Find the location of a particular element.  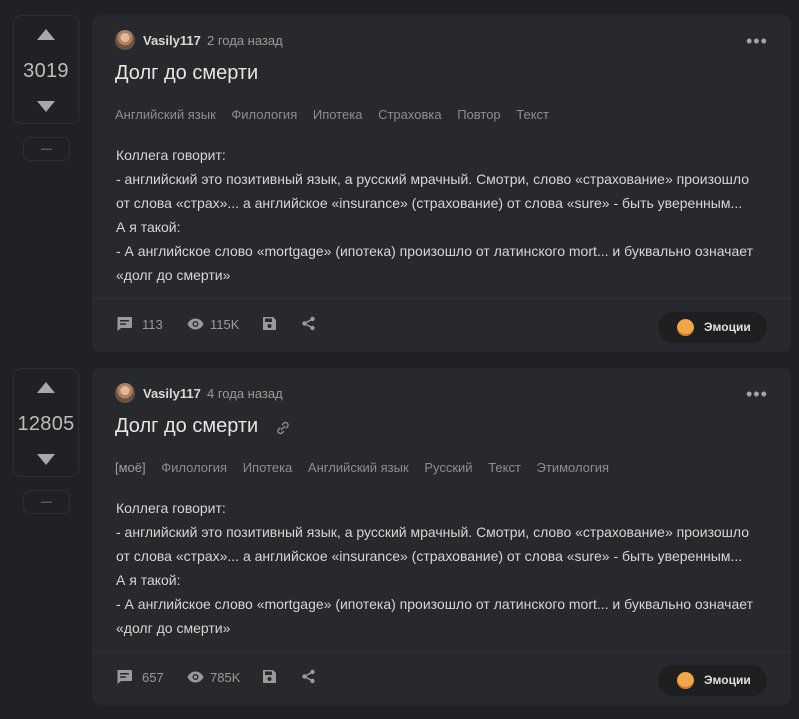

vote-box: 12805 is located at coordinates (46, 422).